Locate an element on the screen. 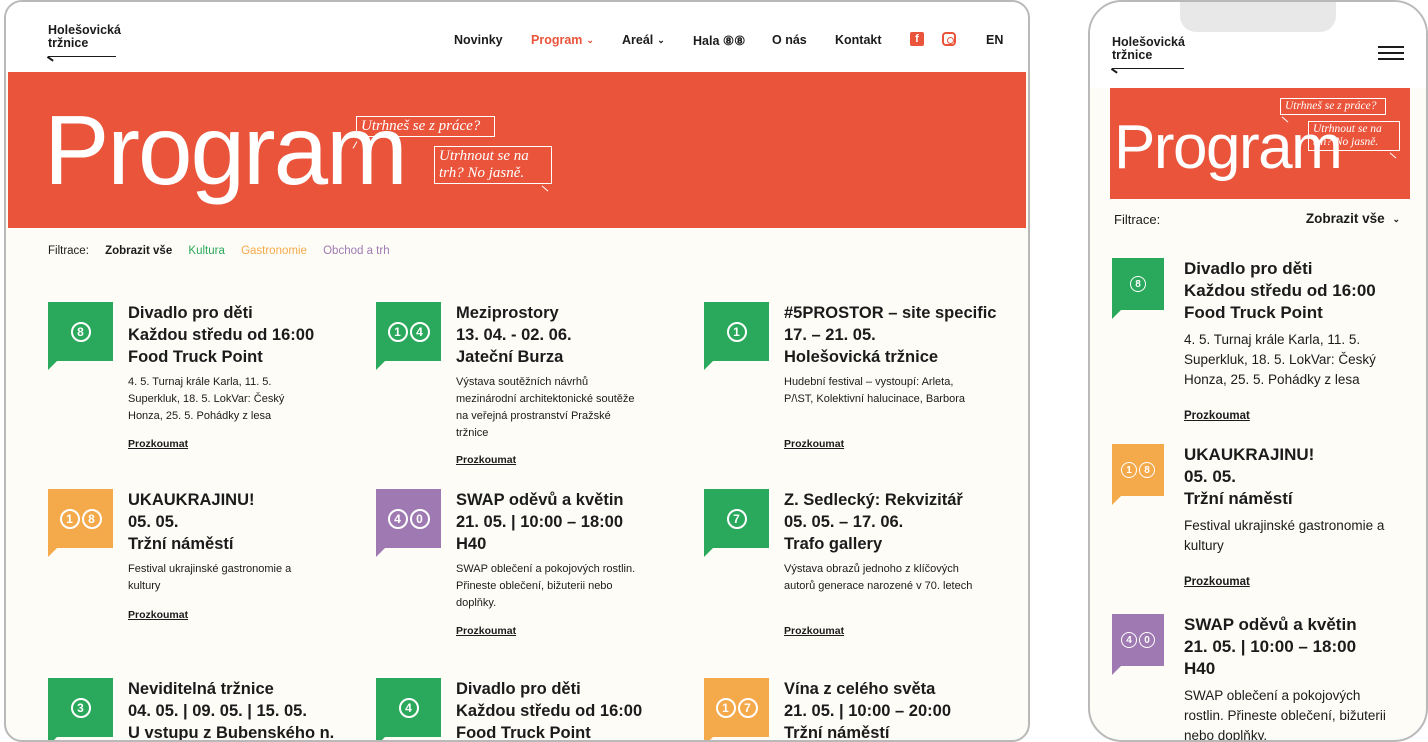  event-number-badge: 17 is located at coordinates (736, 709).